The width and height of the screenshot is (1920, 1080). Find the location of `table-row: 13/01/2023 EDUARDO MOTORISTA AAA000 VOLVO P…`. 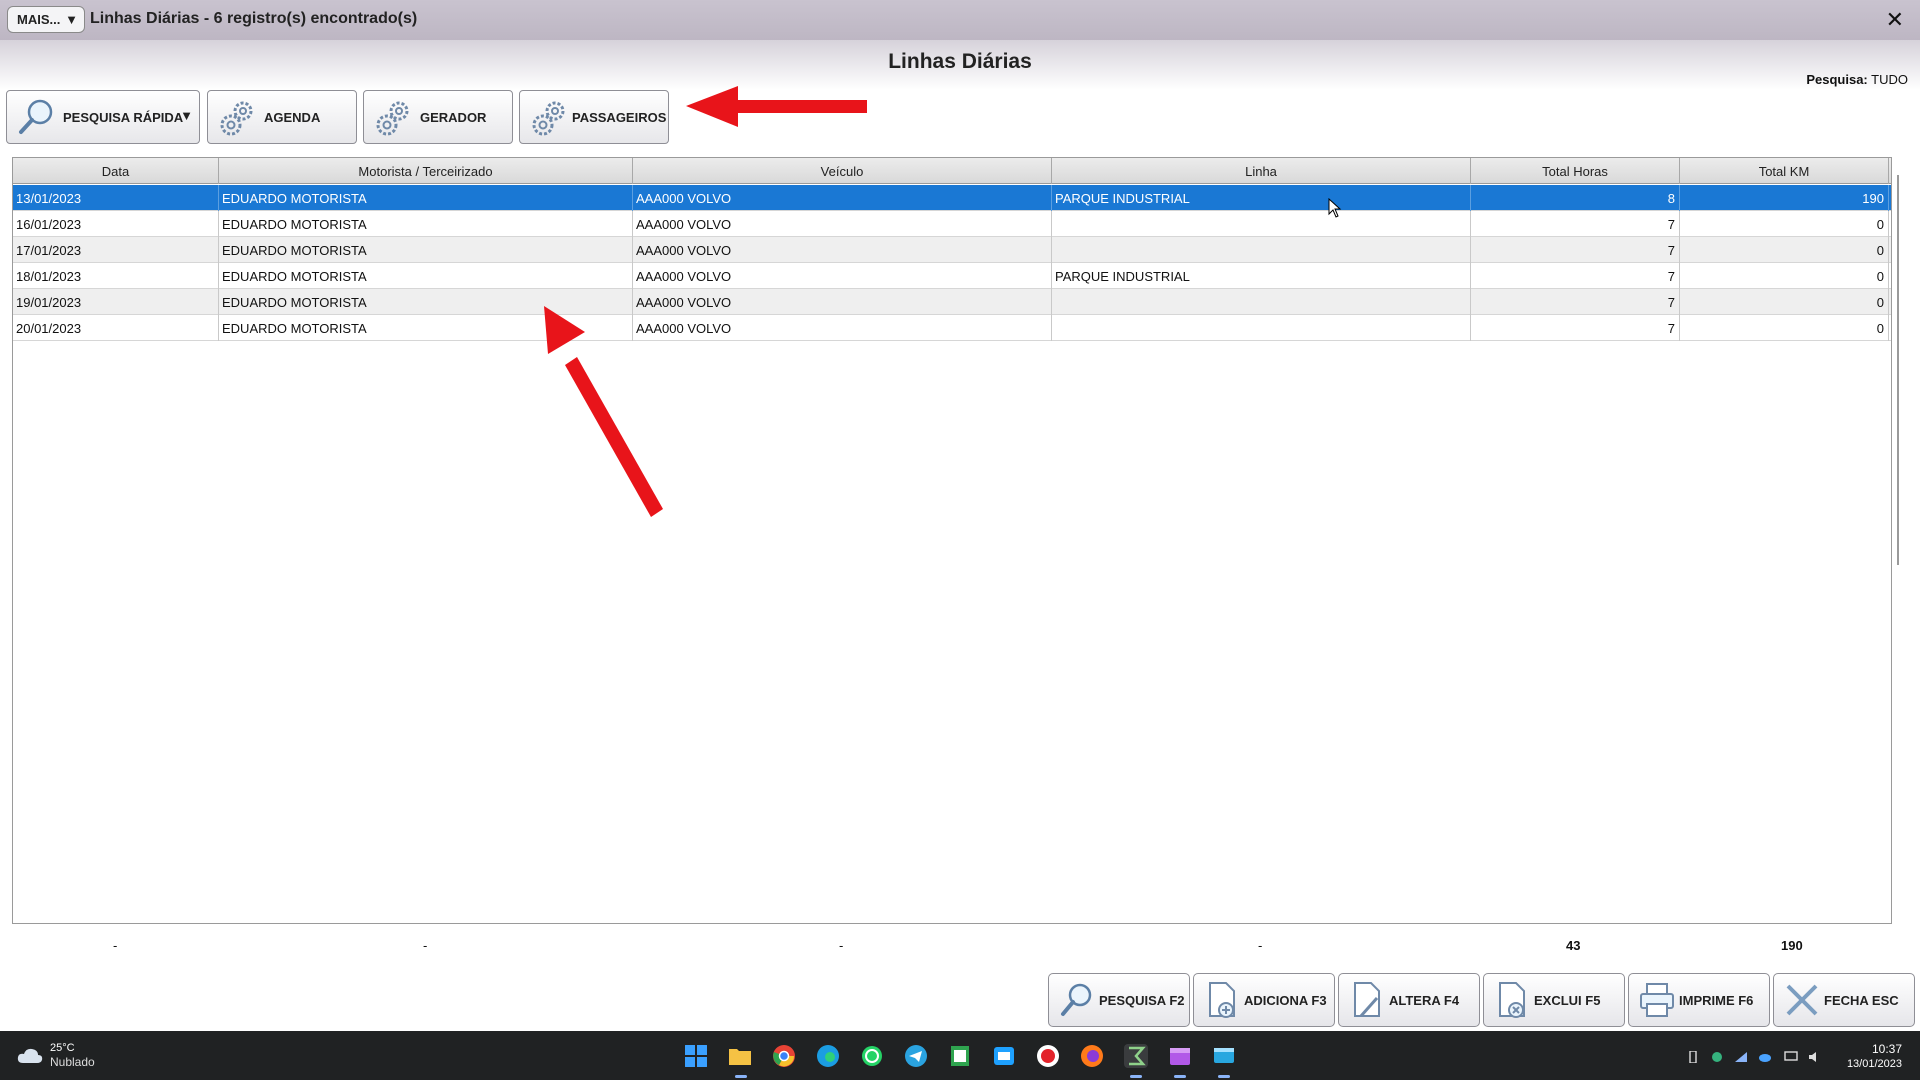

table-row: 13/01/2023 EDUARDO MOTORISTA AAA000 VOLVO P… is located at coordinates (952, 198).